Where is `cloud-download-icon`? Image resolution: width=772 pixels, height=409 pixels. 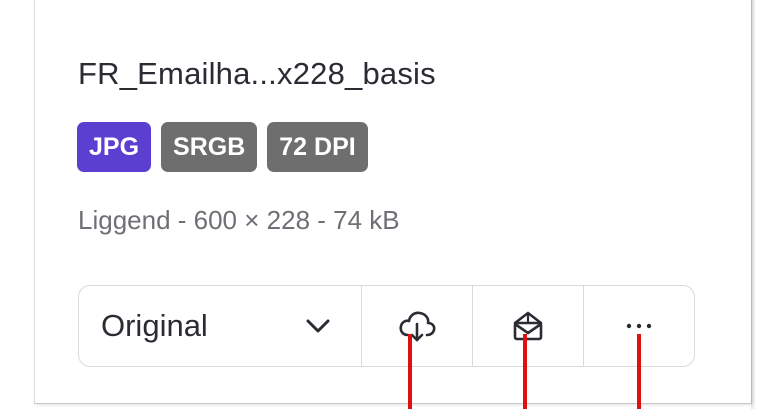 cloud-download-icon is located at coordinates (417, 326).